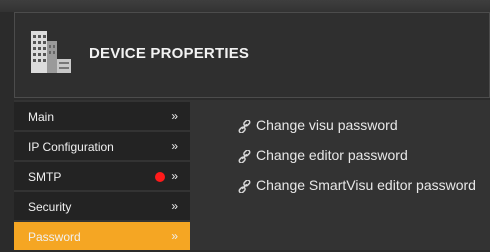  What do you see at coordinates (45, 177) in the screenshot?
I see `sidebar-item-label: SMTP` at bounding box center [45, 177].